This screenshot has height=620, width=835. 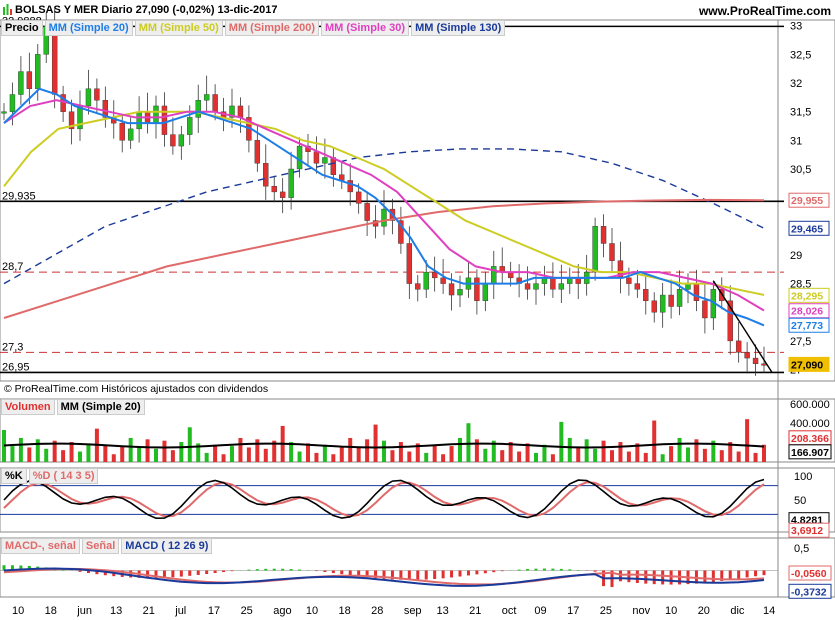 What do you see at coordinates (12, 347) in the screenshot?
I see `level-label: 27,3` at bounding box center [12, 347].